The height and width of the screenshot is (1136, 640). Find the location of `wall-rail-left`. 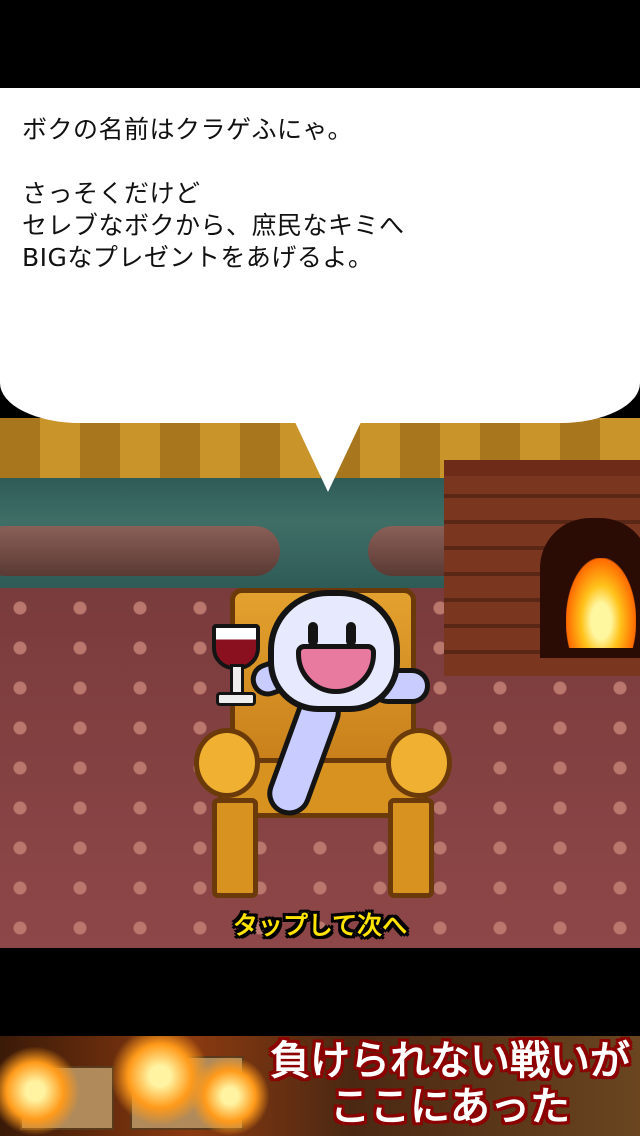

wall-rail-left is located at coordinates (140, 551).